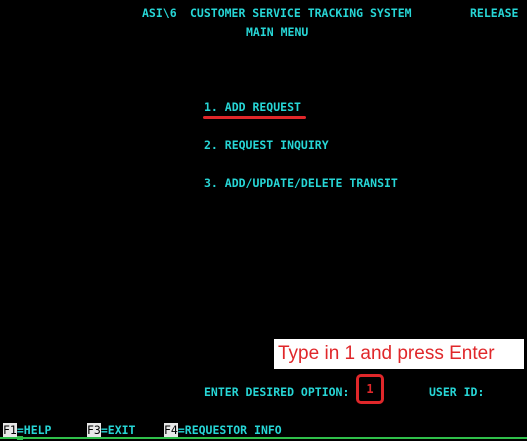 The image size is (527, 441). What do you see at coordinates (301, 13) in the screenshot?
I see `system-title: CUSTOMER SERVICE TRACKING SYSTEM` at bounding box center [301, 13].